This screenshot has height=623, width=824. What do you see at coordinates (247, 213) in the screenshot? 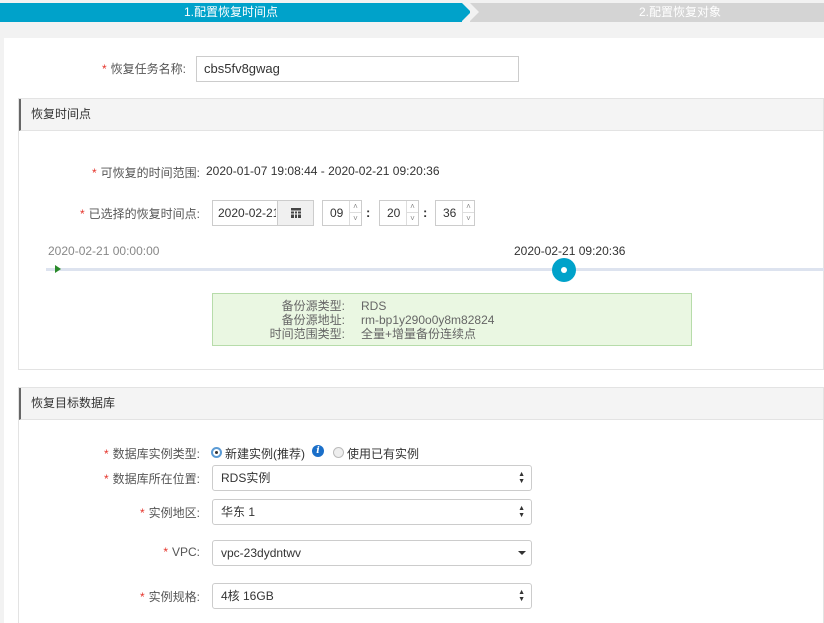
I see `date-value: 2020-02-21` at bounding box center [247, 213].